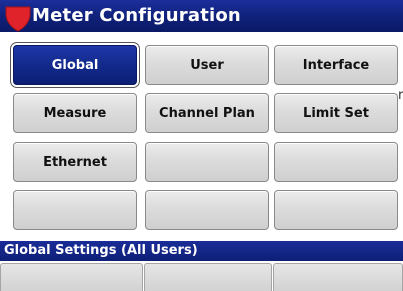  What do you see at coordinates (201, 251) in the screenshot?
I see `status-bar: Global Settings (All Users)` at bounding box center [201, 251].